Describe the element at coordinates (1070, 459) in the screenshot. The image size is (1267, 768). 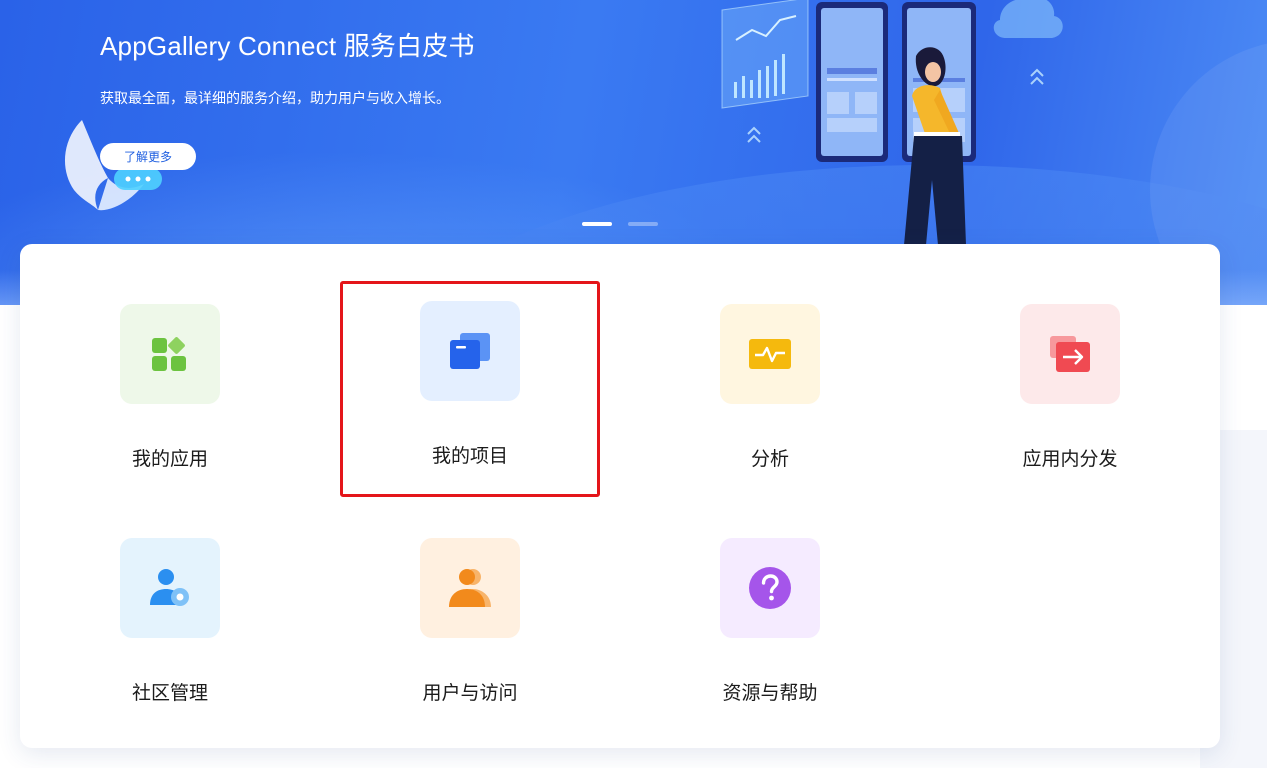
I see `service-label: 应用内分发` at that location.